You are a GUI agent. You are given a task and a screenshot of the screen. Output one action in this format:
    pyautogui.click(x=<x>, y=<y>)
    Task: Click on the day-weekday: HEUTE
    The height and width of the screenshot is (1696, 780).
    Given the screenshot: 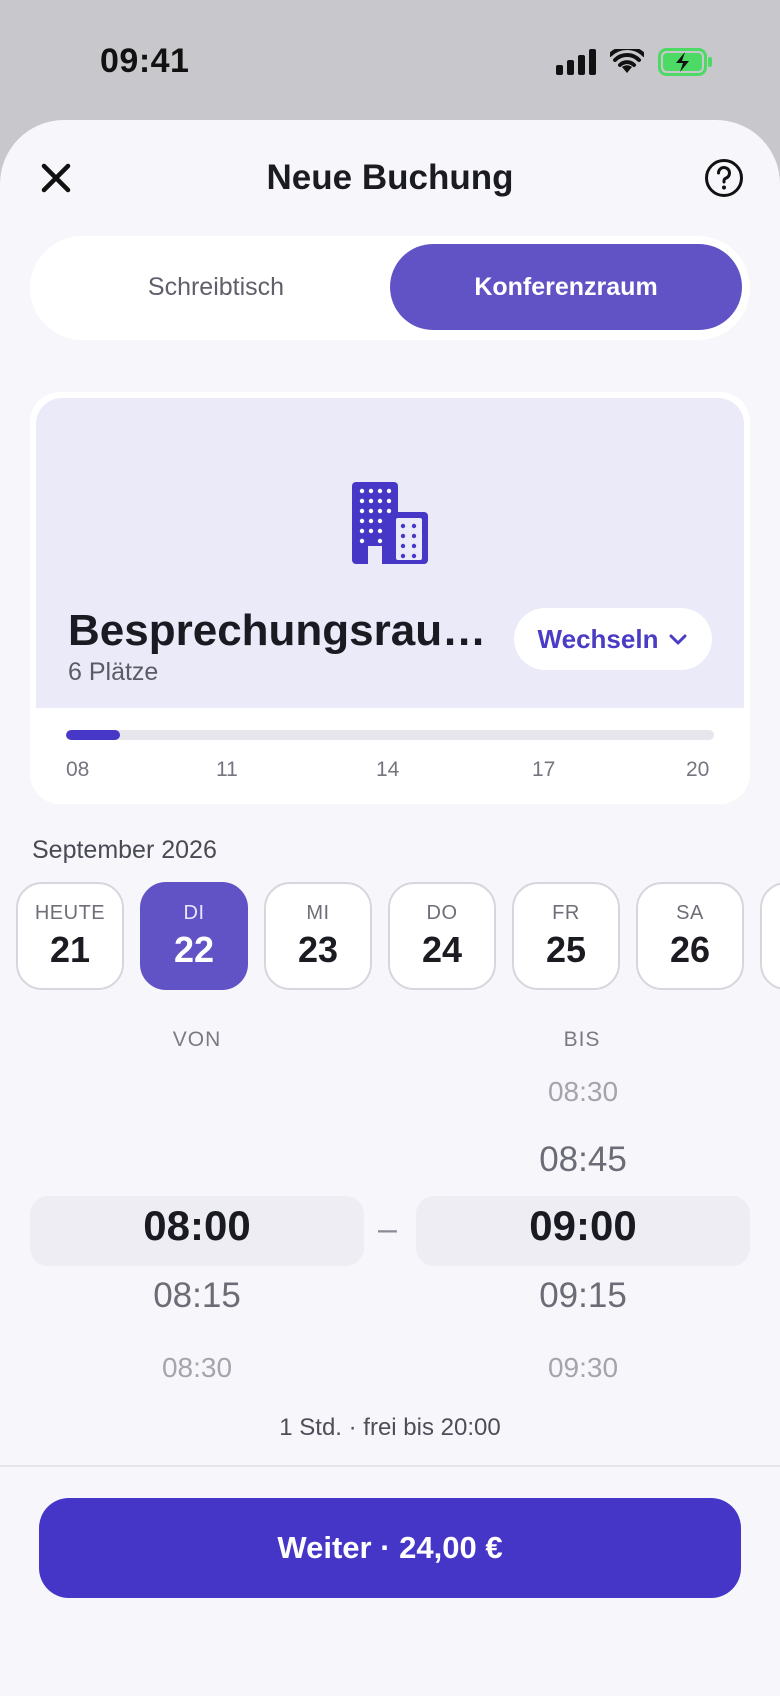 What is the action you would take?
    pyautogui.click(x=70, y=912)
    